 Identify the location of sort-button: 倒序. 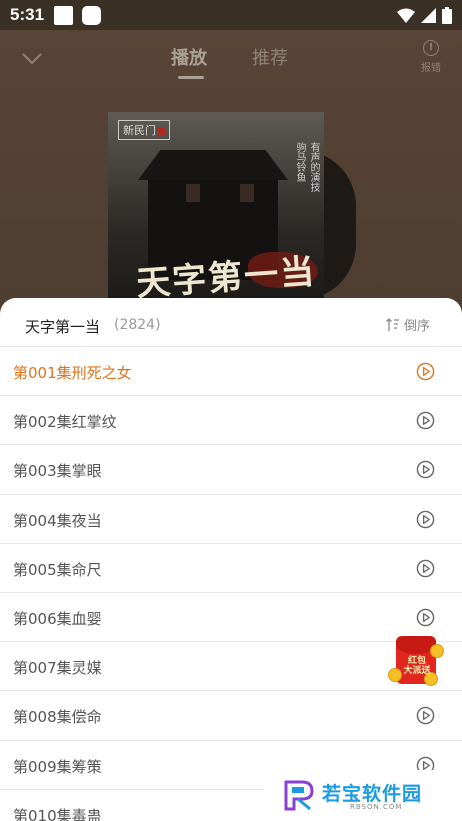
(408, 324).